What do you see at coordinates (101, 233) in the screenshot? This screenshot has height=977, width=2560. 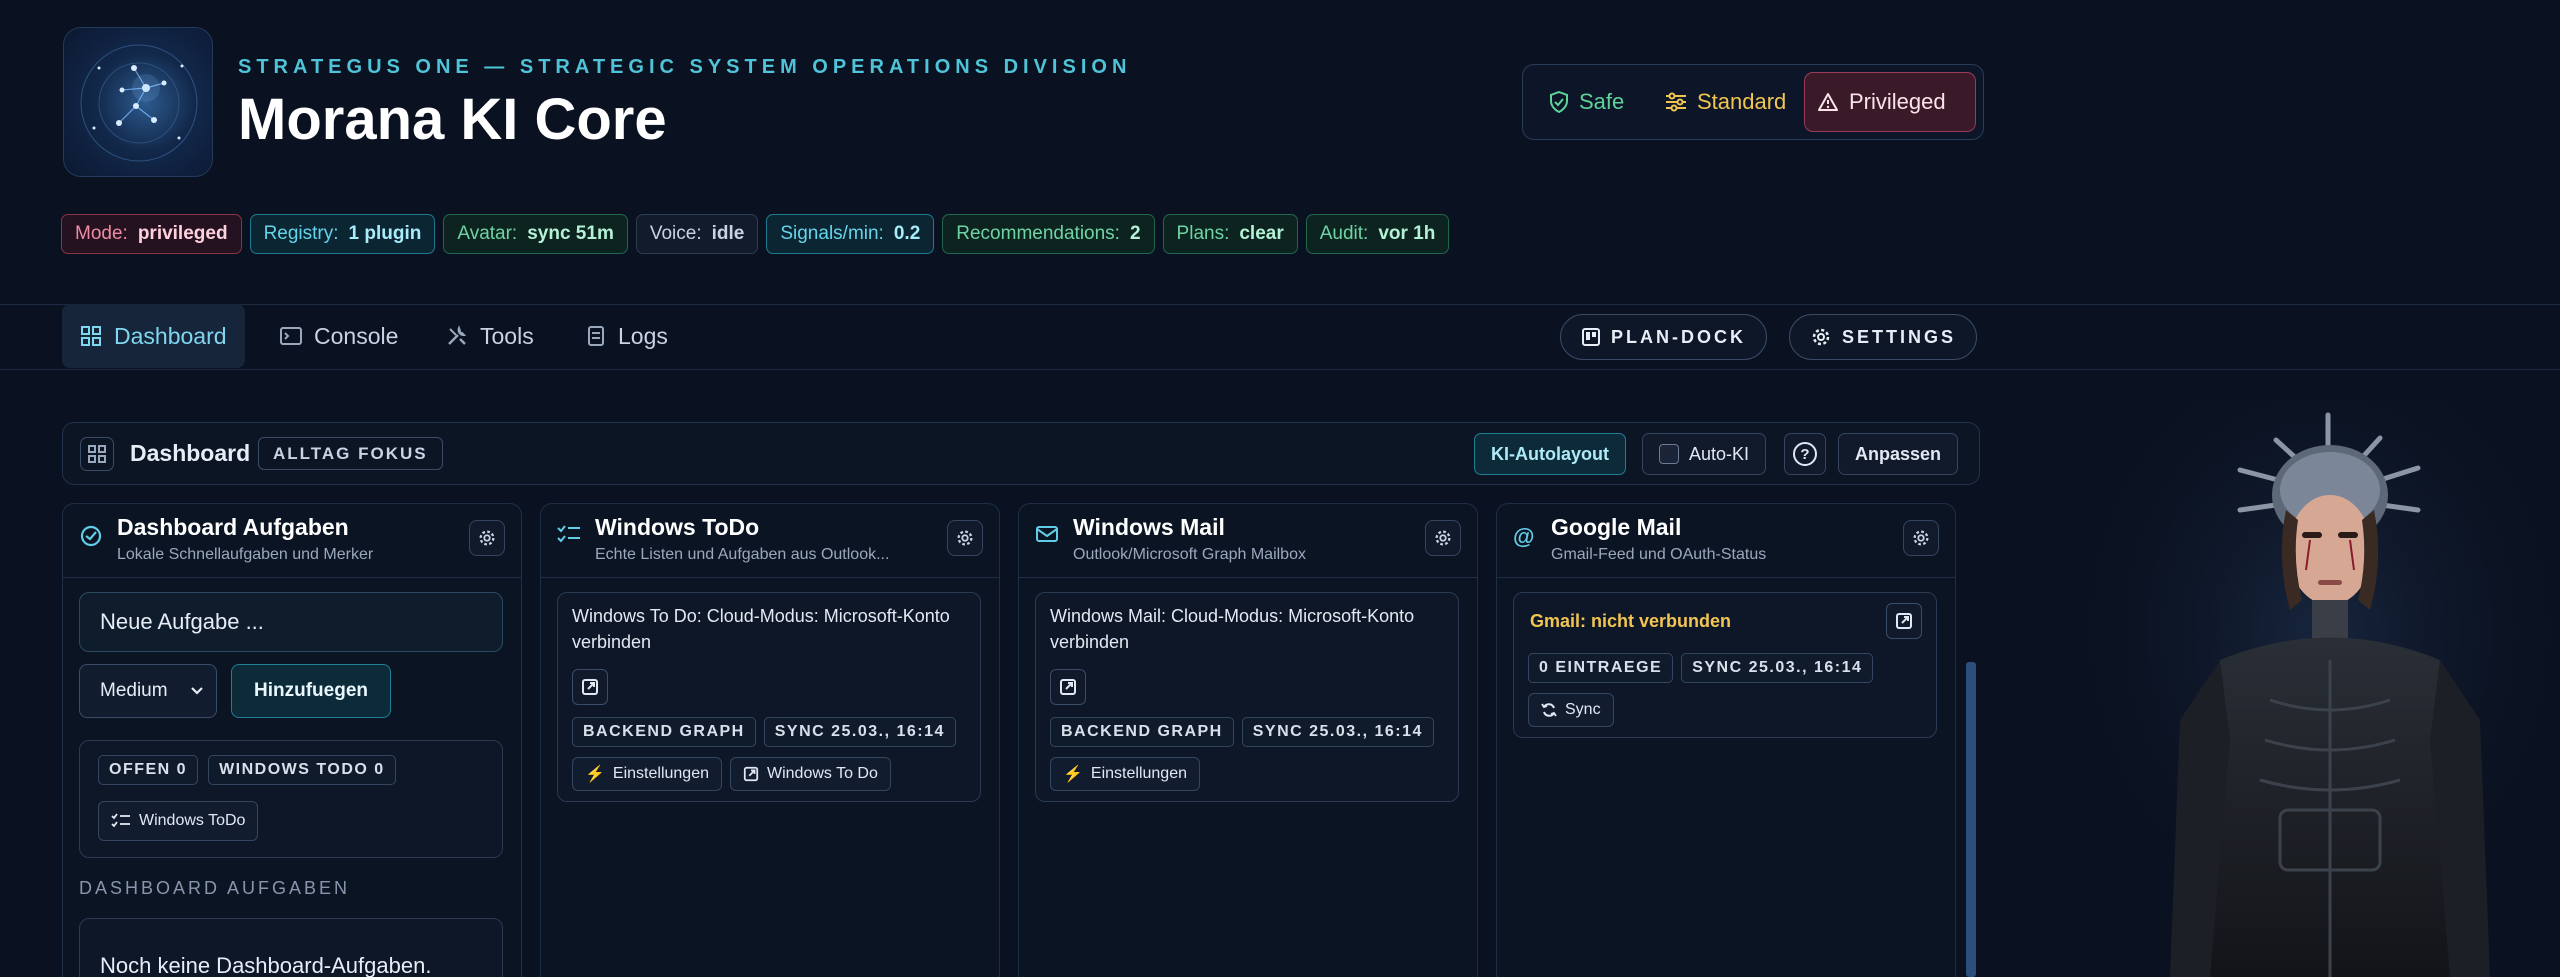 I see `chip-label: Mode:` at bounding box center [101, 233].